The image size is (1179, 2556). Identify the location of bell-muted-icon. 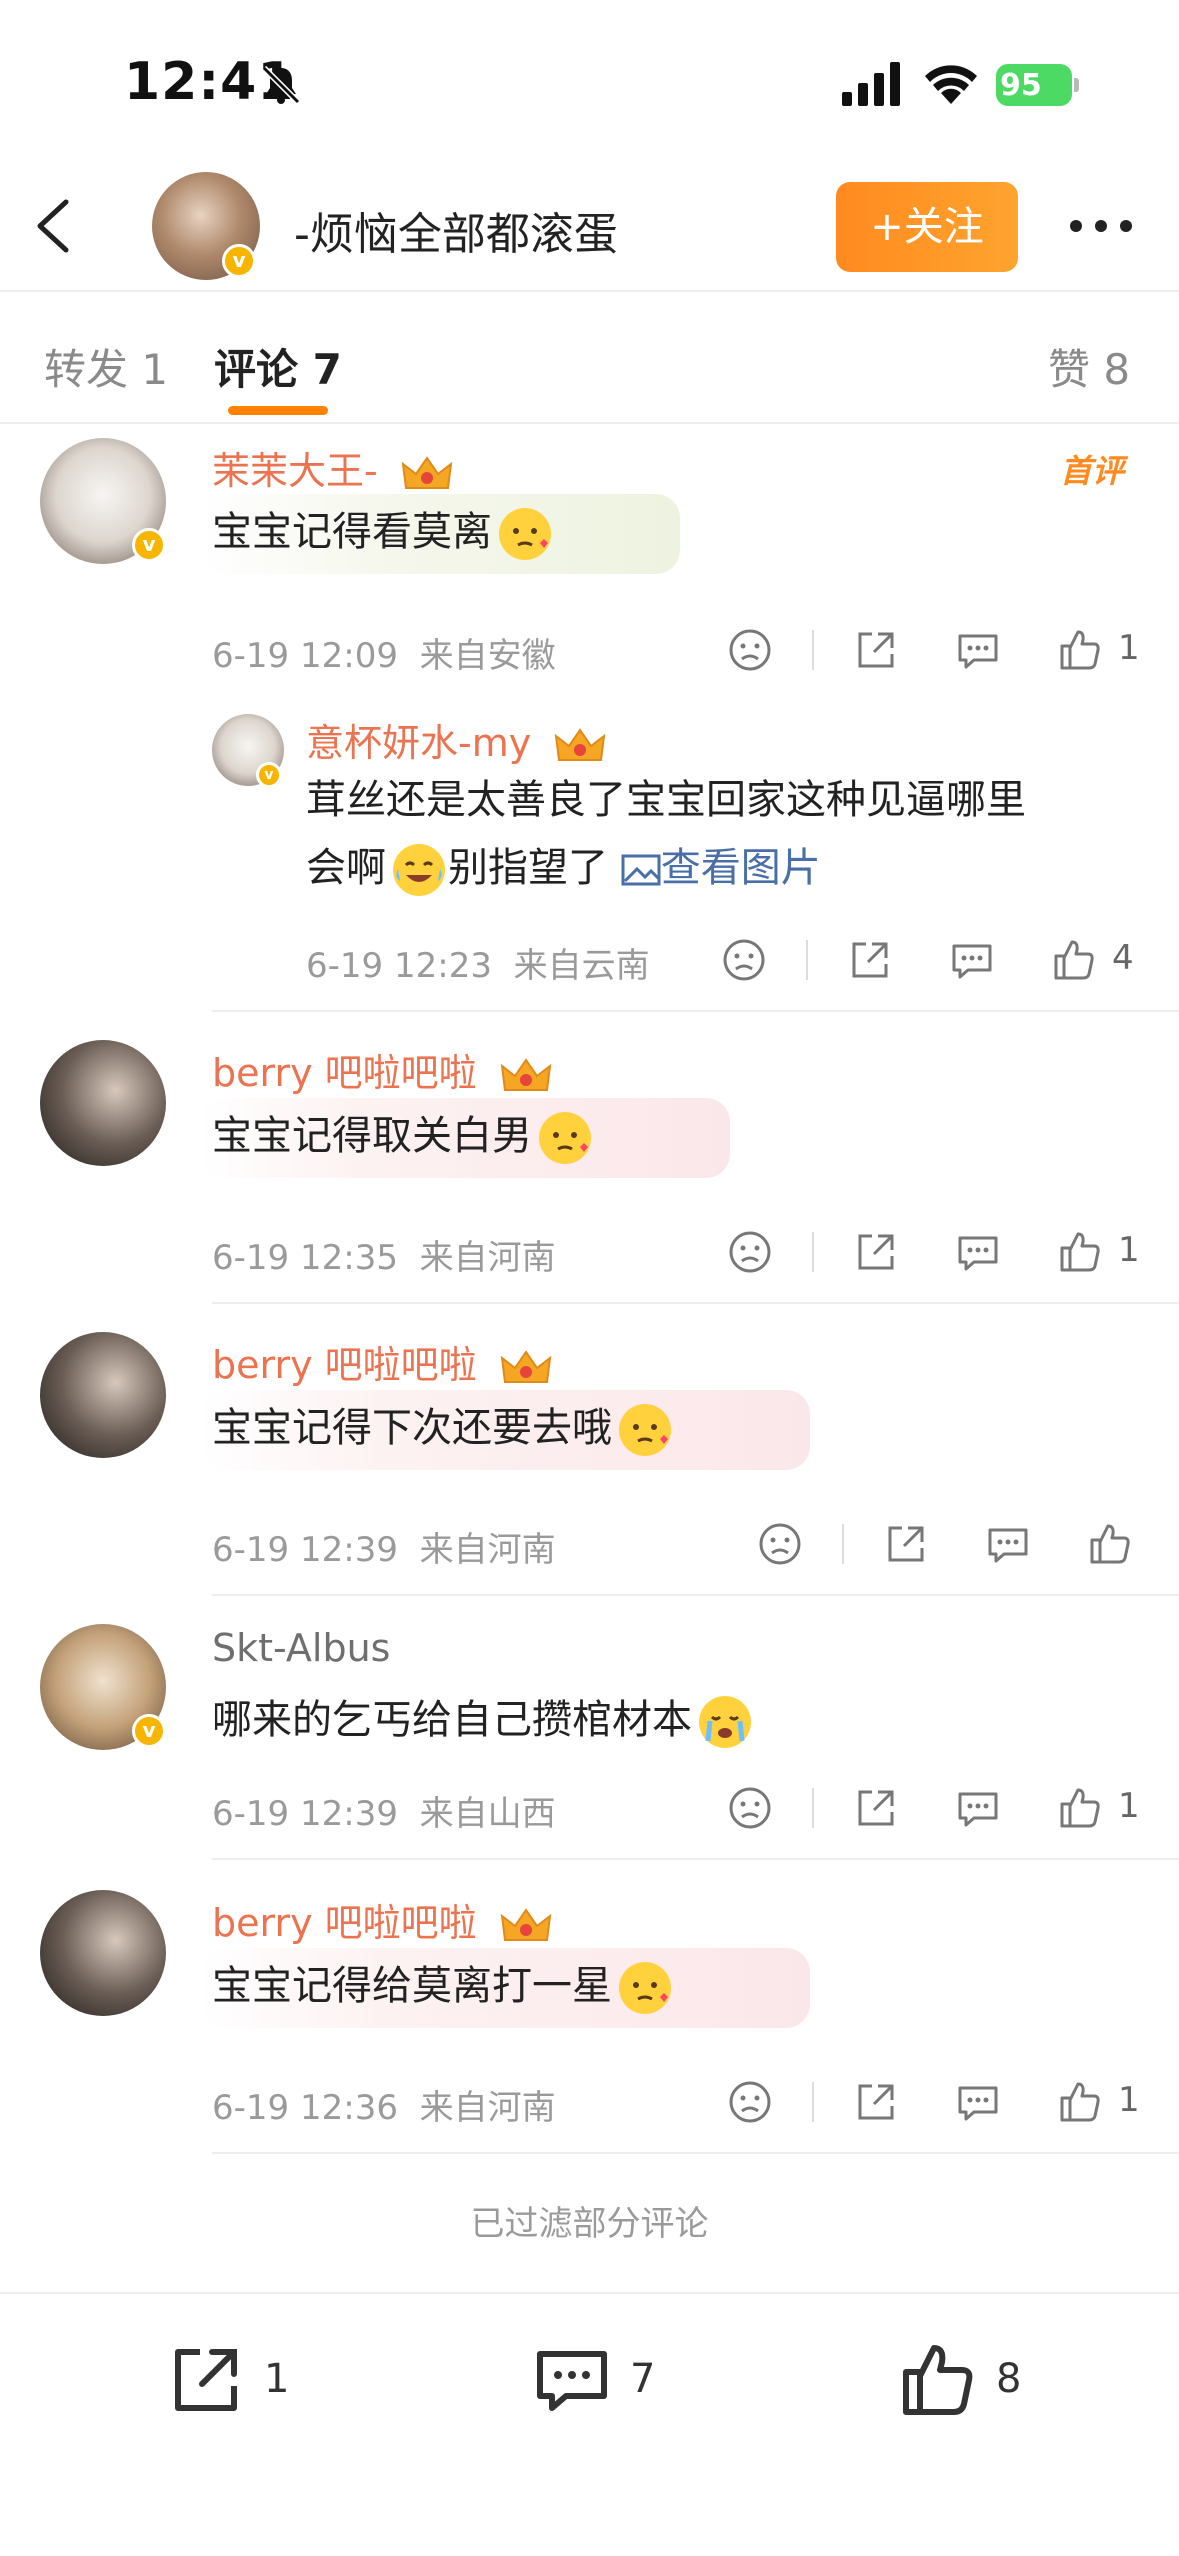
(281, 85).